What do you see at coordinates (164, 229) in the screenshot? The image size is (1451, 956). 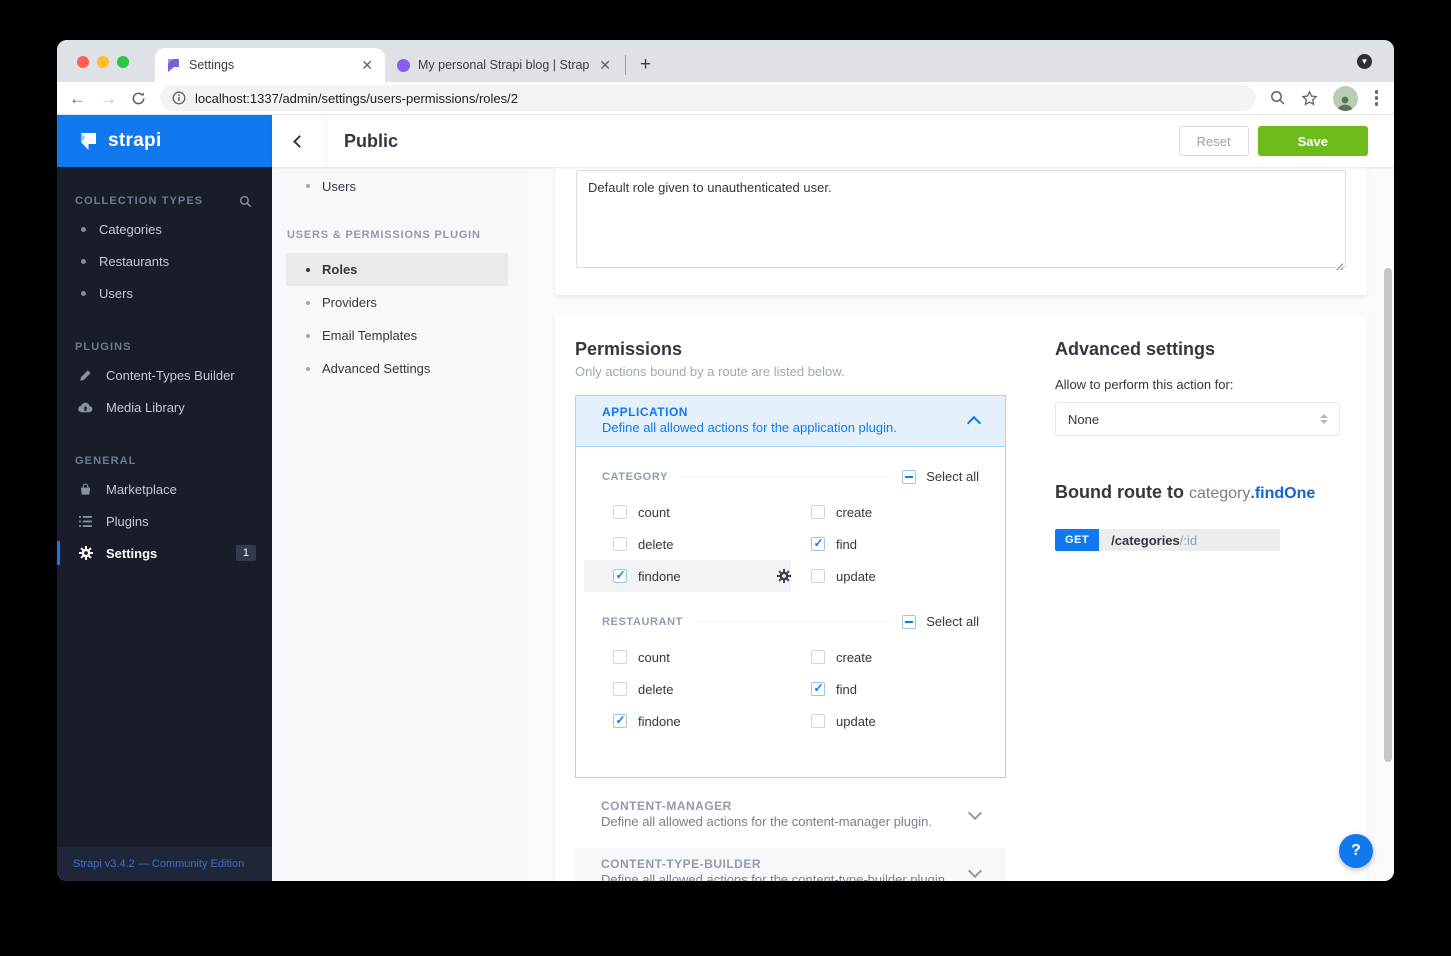 I see `sidebar-item-categories: Categories` at bounding box center [164, 229].